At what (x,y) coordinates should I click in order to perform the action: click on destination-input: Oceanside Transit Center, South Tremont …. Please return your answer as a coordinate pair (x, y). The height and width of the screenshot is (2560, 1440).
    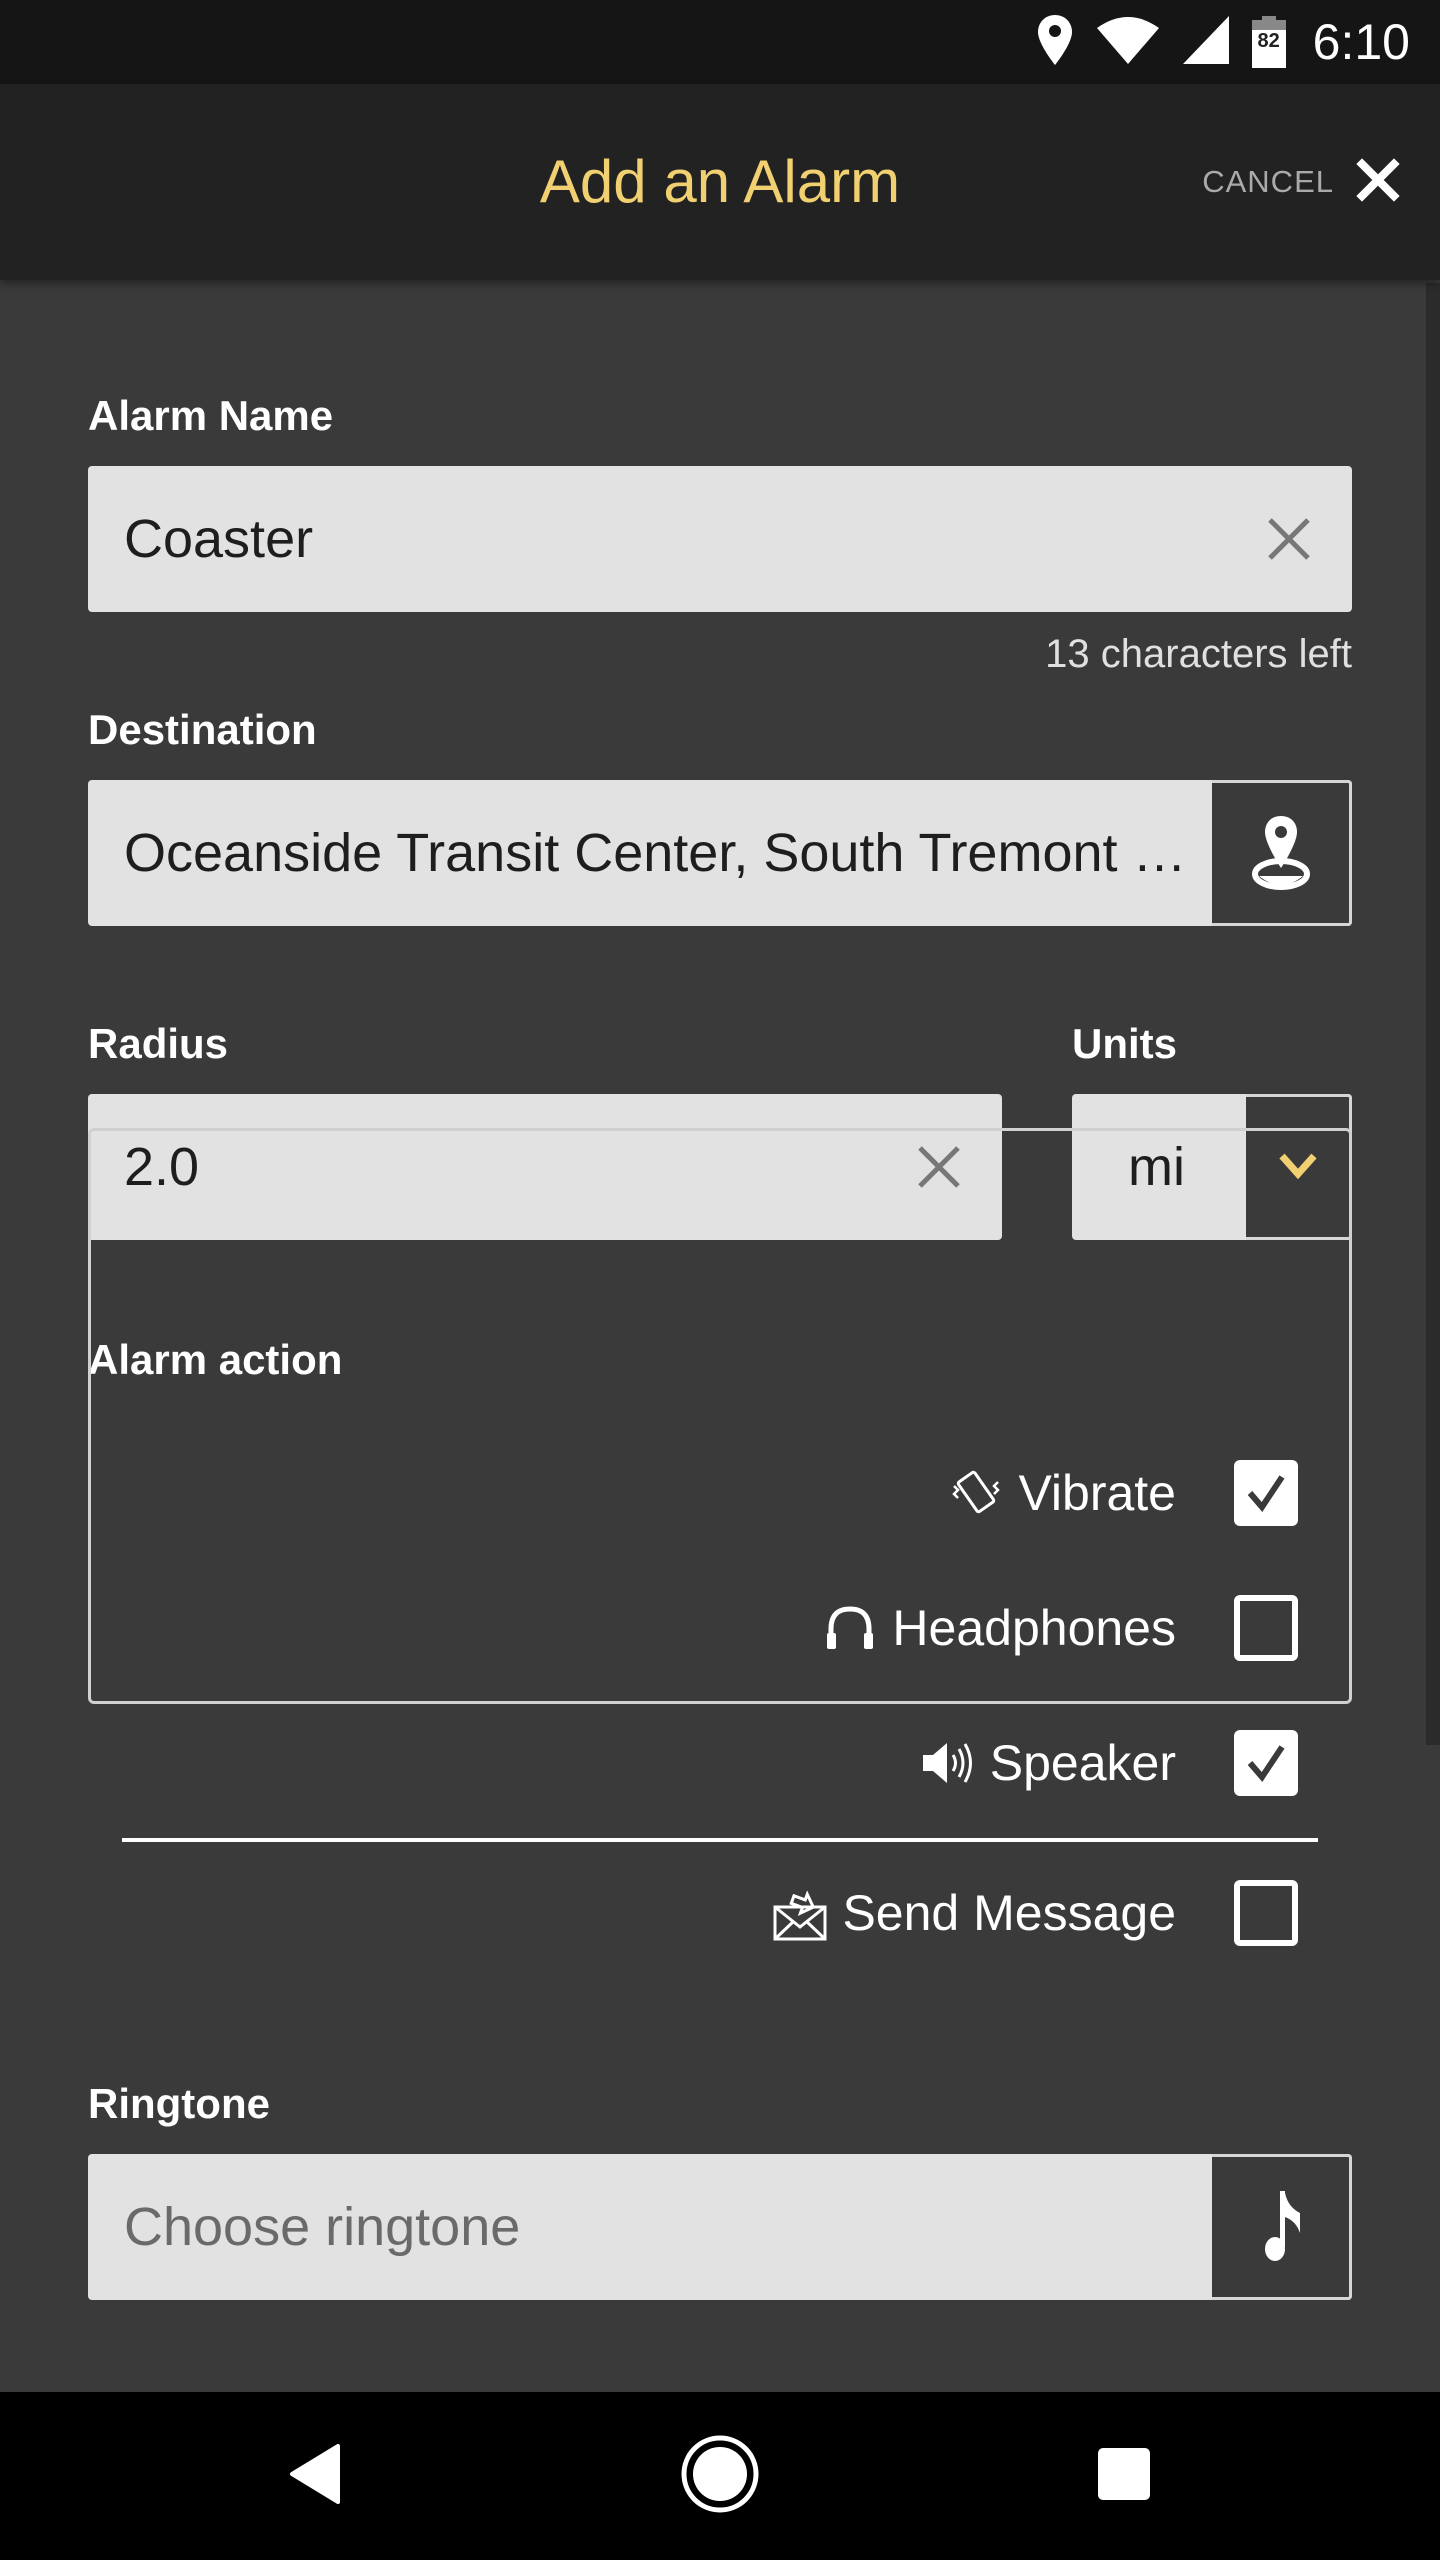
    Looking at the image, I should click on (720, 853).